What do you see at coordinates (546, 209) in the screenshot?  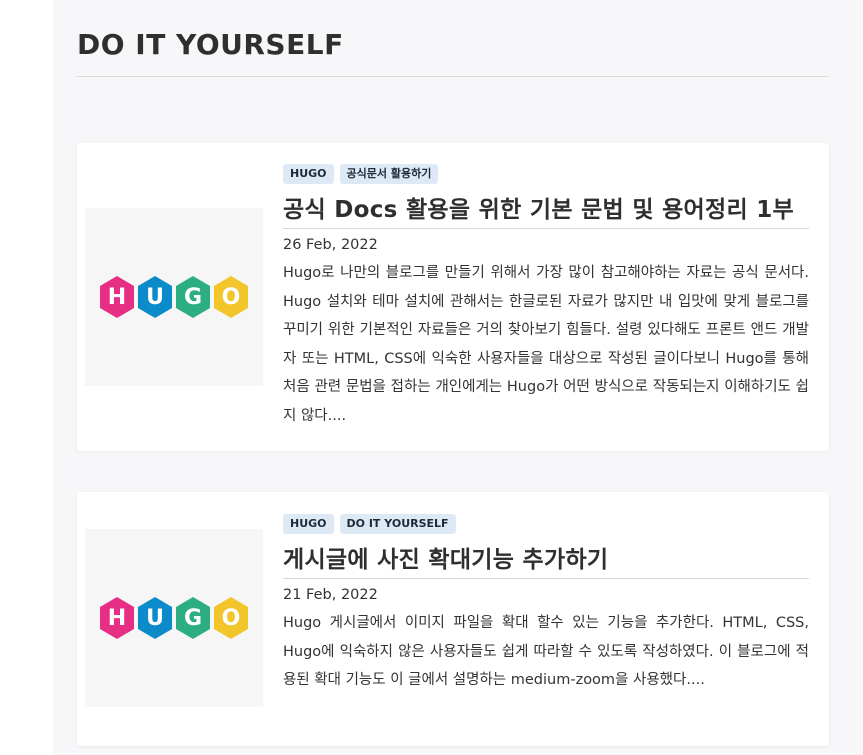 I see `post-title: 공식 Docs 활용을 위한 기본 문법 및 용어정리 1부` at bounding box center [546, 209].